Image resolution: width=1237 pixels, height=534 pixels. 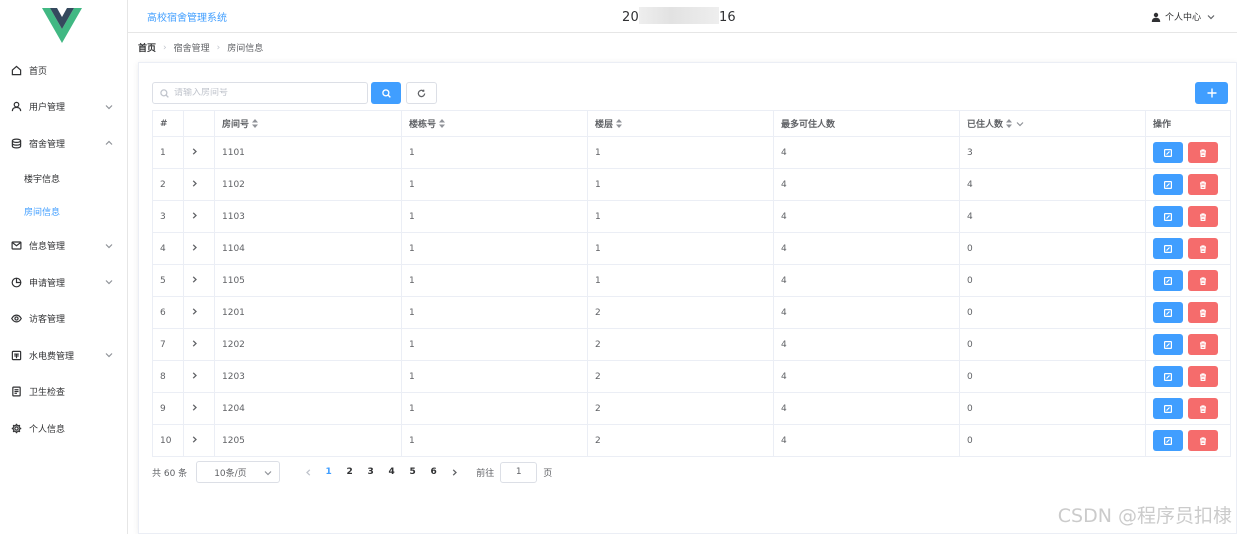 I want to click on cell-index: 8, so click(x=168, y=376).